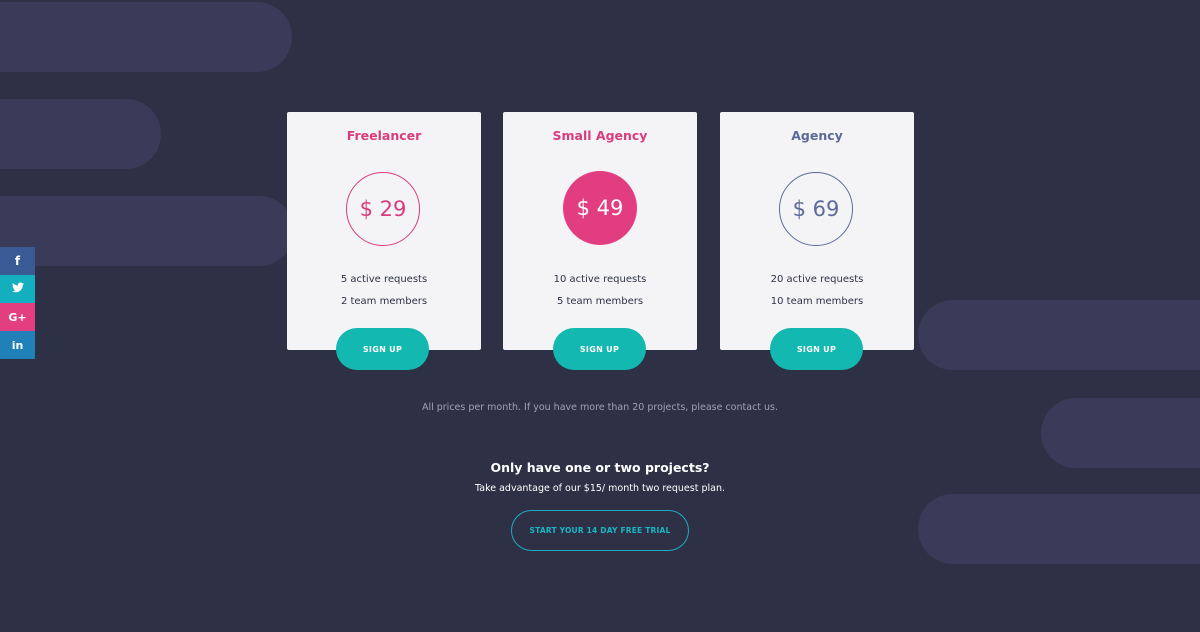 This screenshot has width=1200, height=632. What do you see at coordinates (600, 279) in the screenshot?
I see `plan-feature: 10 active requests` at bounding box center [600, 279].